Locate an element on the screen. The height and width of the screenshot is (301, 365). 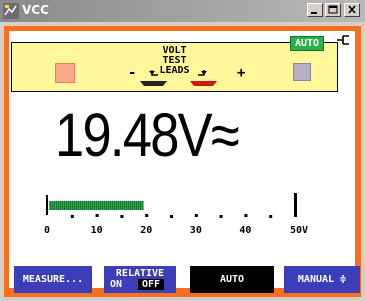
auto-button: AUTO is located at coordinates (232, 279).